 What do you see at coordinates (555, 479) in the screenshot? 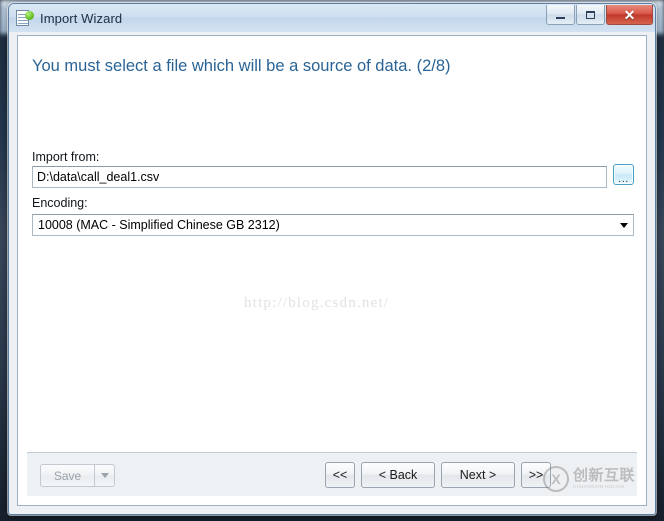
I see `brand-logo-icon: X` at bounding box center [555, 479].